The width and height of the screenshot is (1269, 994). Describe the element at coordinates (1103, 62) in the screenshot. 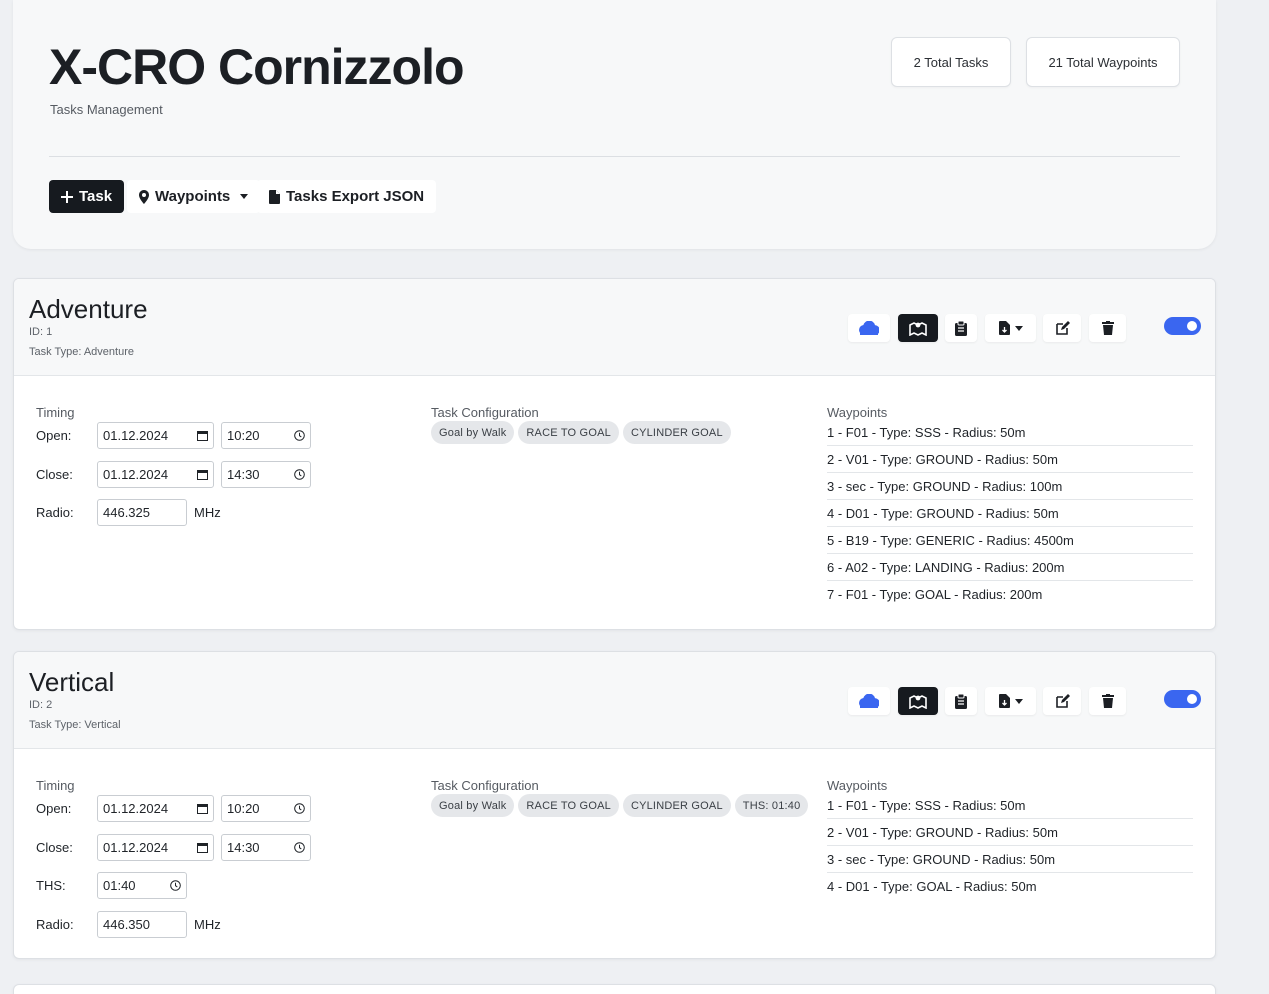

I see `total-waypoints-stat: 21 Total Waypoints` at that location.